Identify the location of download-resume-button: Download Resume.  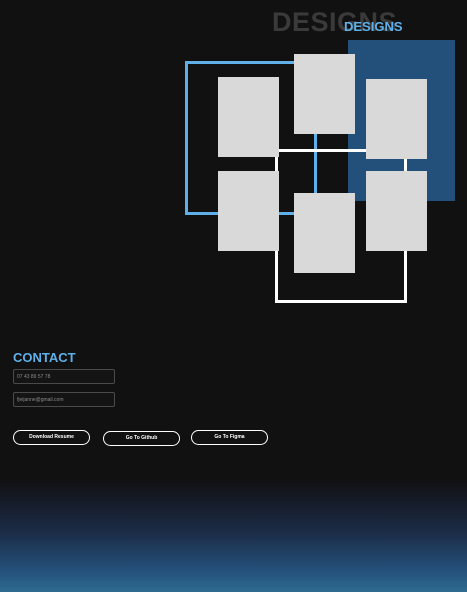
(51, 437).